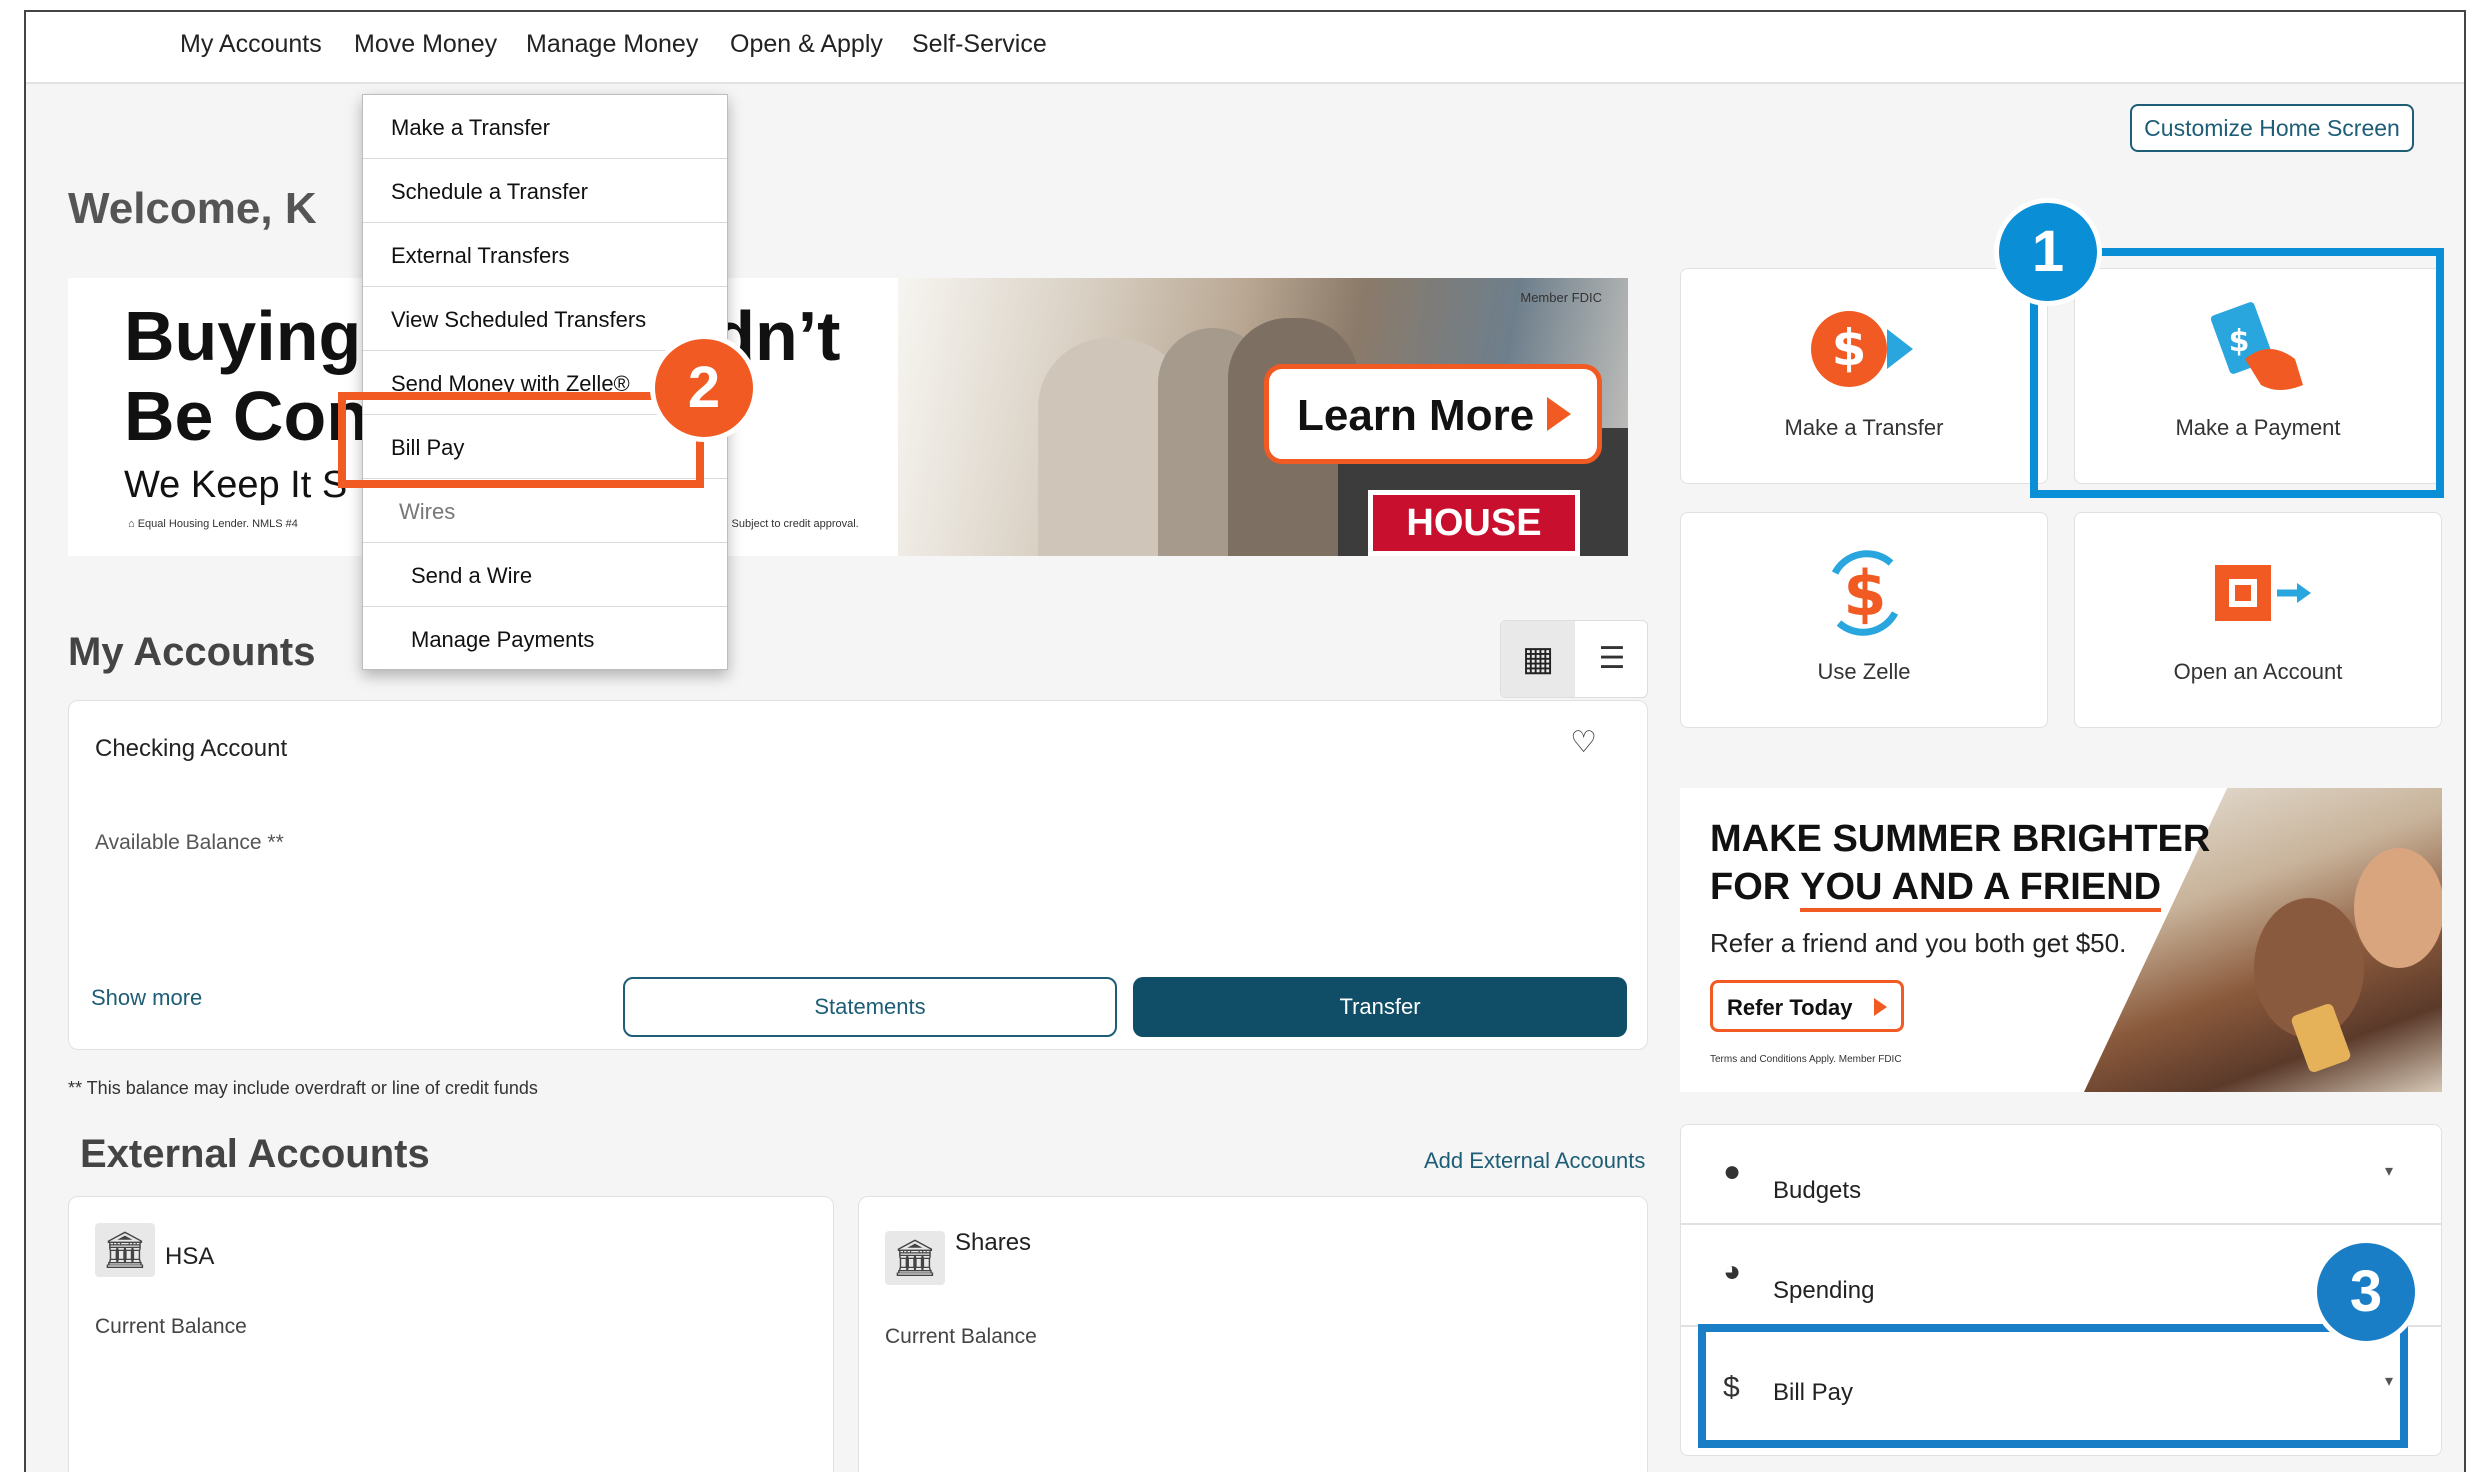 The width and height of the screenshot is (2475, 1472). I want to click on bubbles-icon: ●, so click(1732, 1171).